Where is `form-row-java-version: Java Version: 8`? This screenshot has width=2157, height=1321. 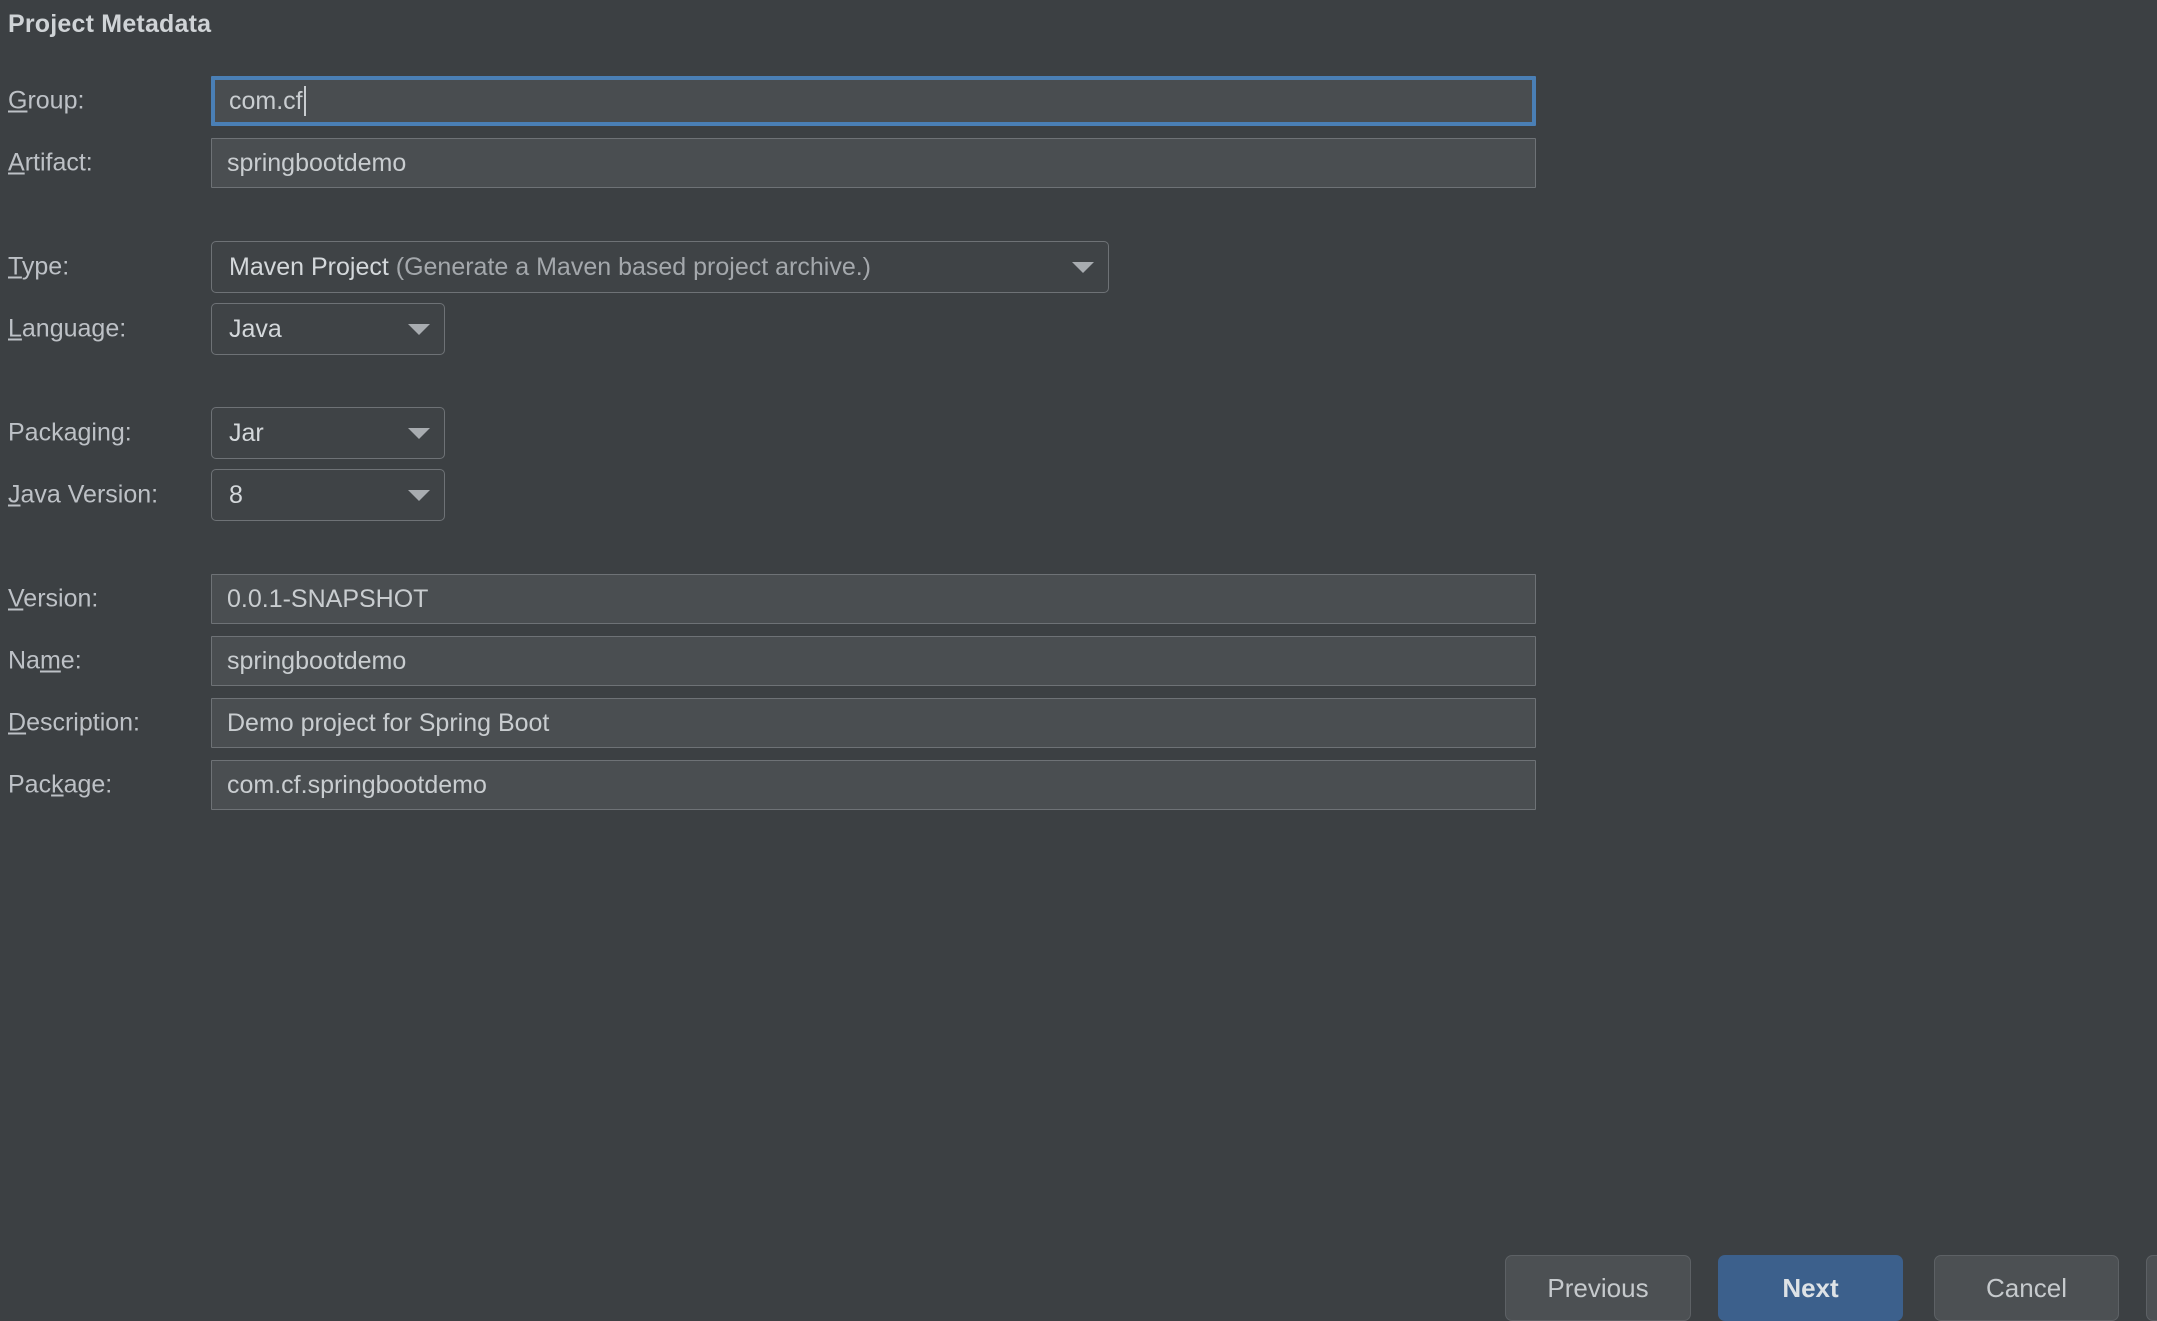
form-row-java-version: Java Version: 8 is located at coordinates (780, 495).